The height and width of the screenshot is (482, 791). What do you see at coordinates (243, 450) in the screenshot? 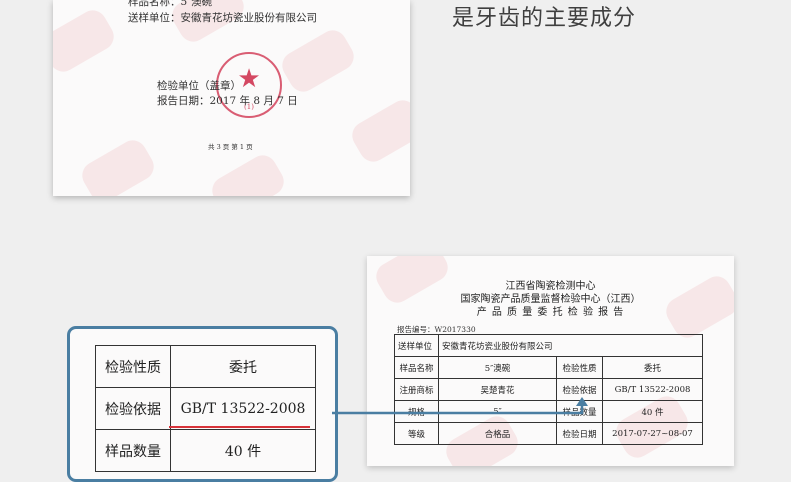
I see `zoom-value: 40 件` at bounding box center [243, 450].